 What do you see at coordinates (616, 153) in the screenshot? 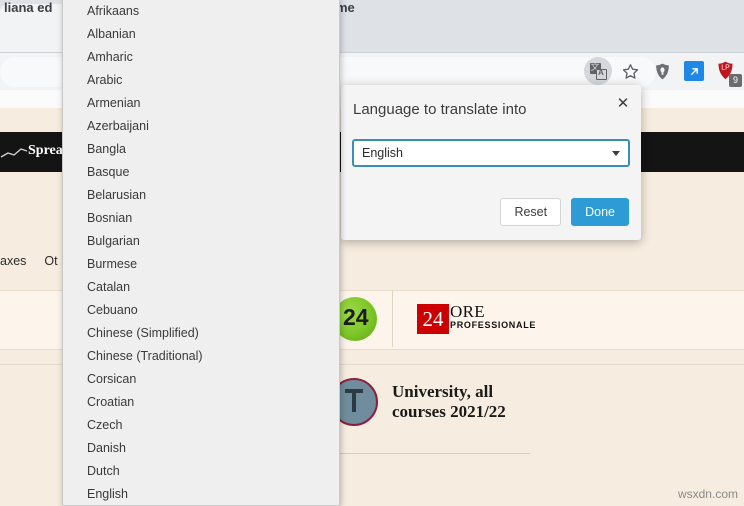
I see `chevron-down-icon` at bounding box center [616, 153].